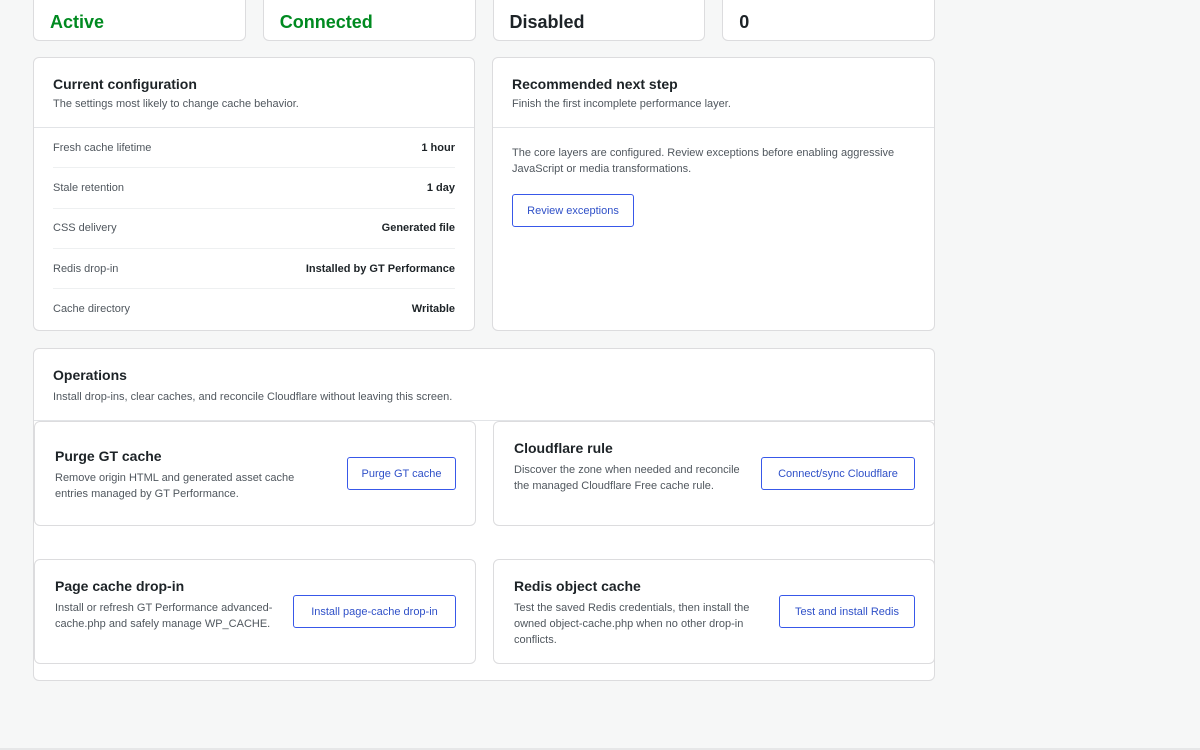 The width and height of the screenshot is (1200, 750). What do you see at coordinates (563, 448) in the screenshot?
I see `operation-title: Cloudflare rule` at bounding box center [563, 448].